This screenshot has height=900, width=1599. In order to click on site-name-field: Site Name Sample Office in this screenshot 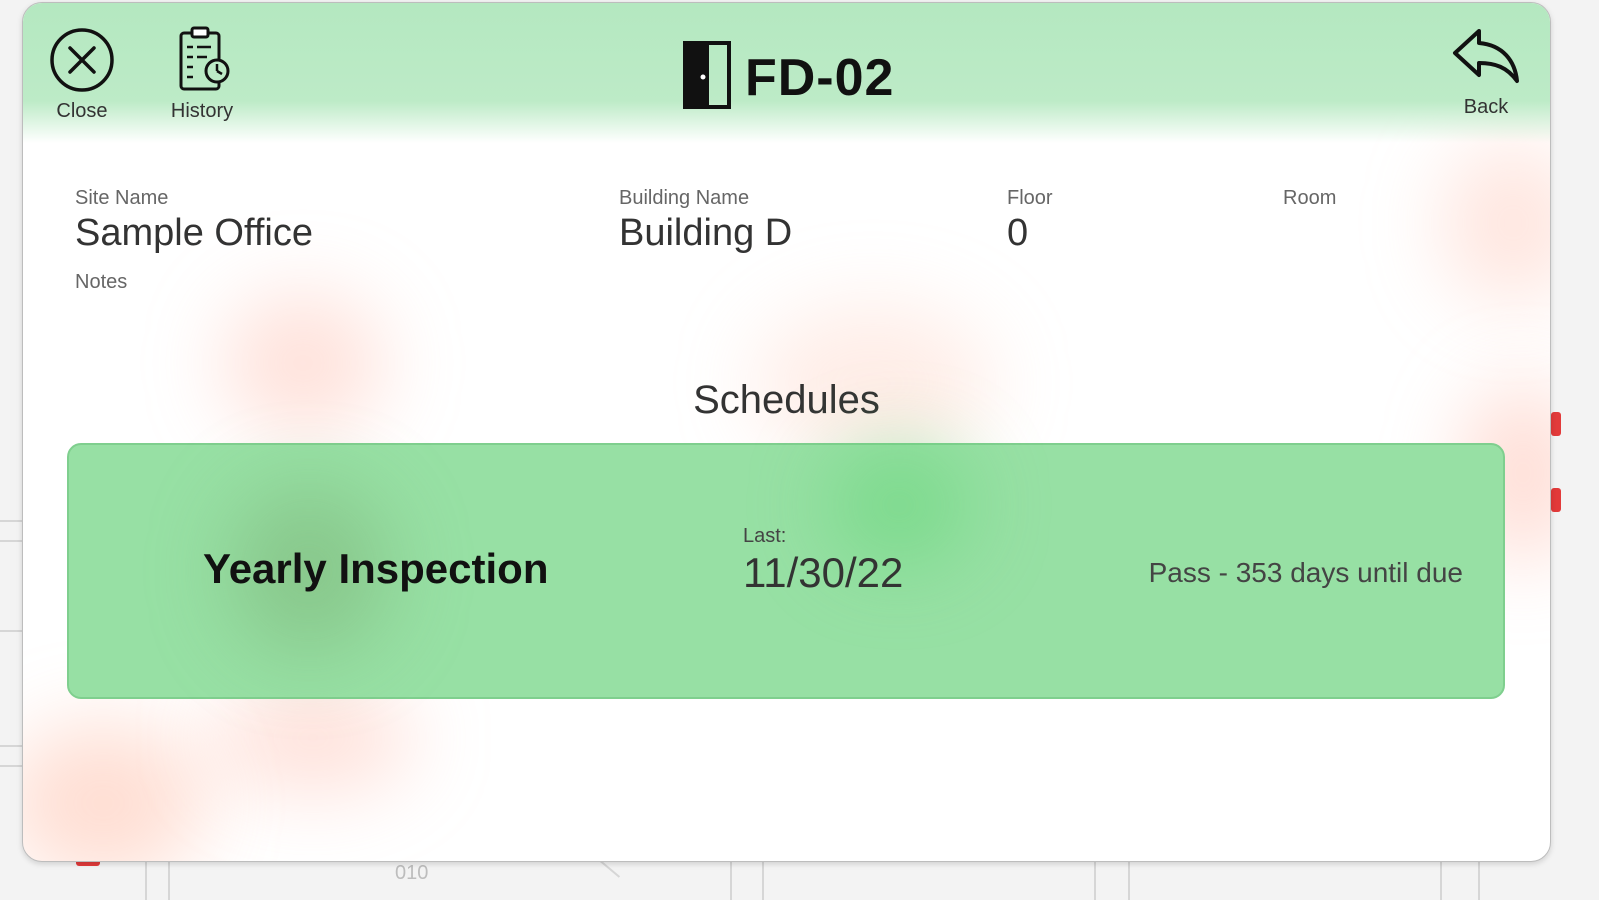, I will do `click(194, 221)`.